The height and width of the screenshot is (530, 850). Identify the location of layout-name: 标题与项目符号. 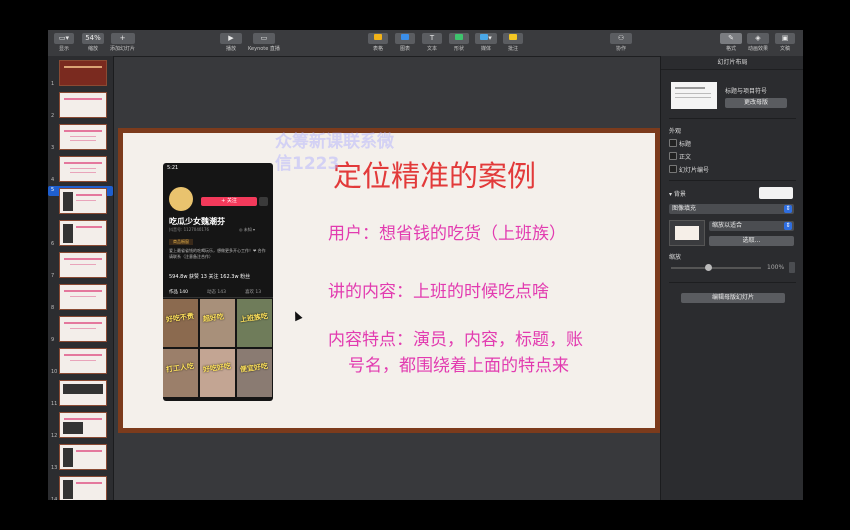
(746, 91).